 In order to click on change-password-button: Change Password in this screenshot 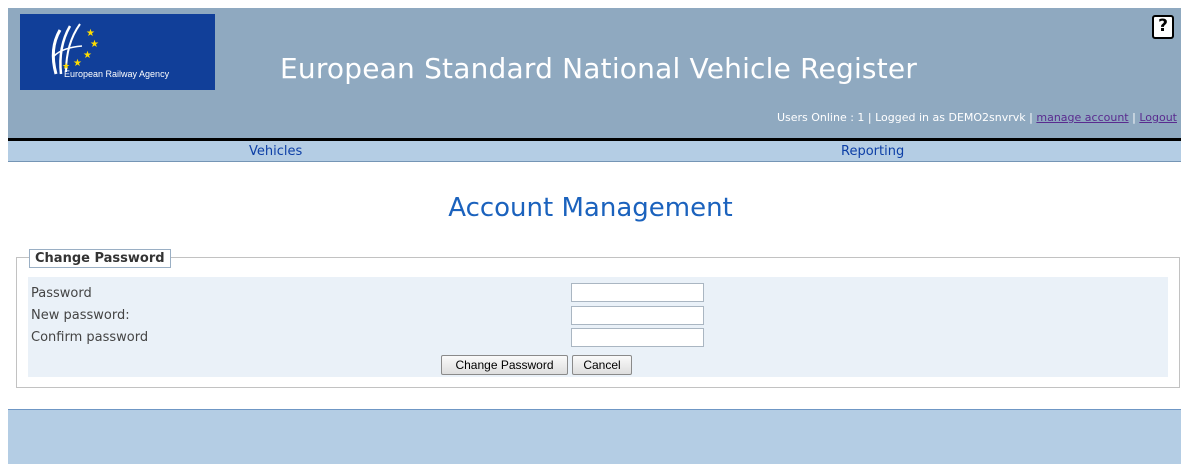, I will do `click(504, 365)`.